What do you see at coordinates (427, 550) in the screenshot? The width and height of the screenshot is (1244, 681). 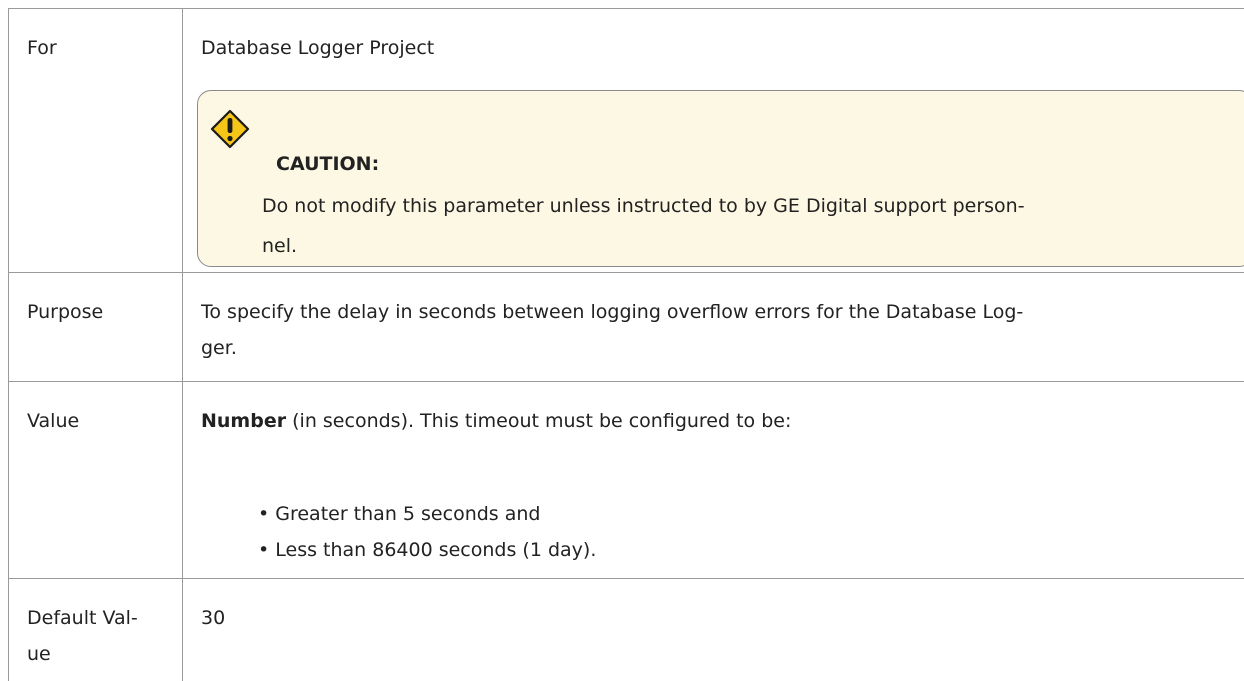 I see `list-item: • Less than 86400 seconds (1 day).` at bounding box center [427, 550].